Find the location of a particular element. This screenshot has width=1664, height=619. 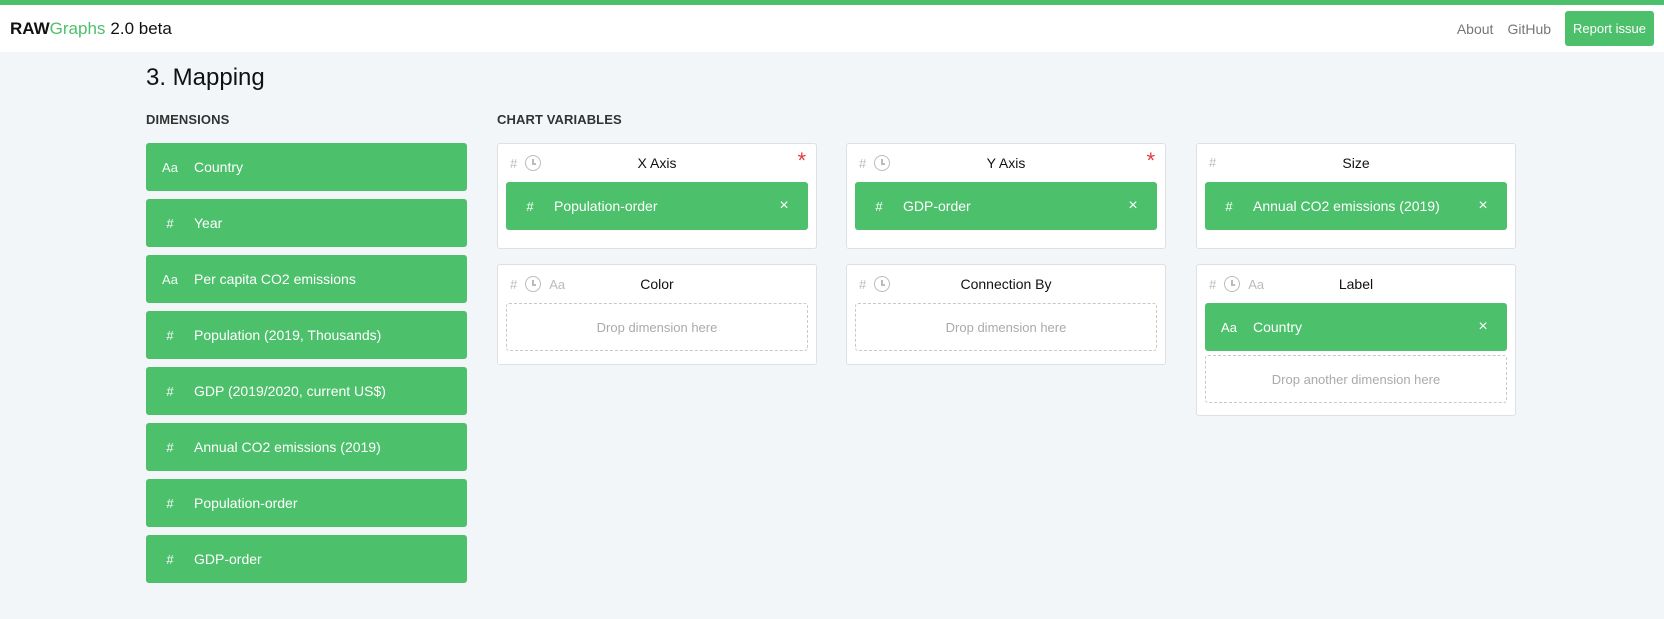

mapped-dimension-chip: # Population-order × is located at coordinates (657, 206).